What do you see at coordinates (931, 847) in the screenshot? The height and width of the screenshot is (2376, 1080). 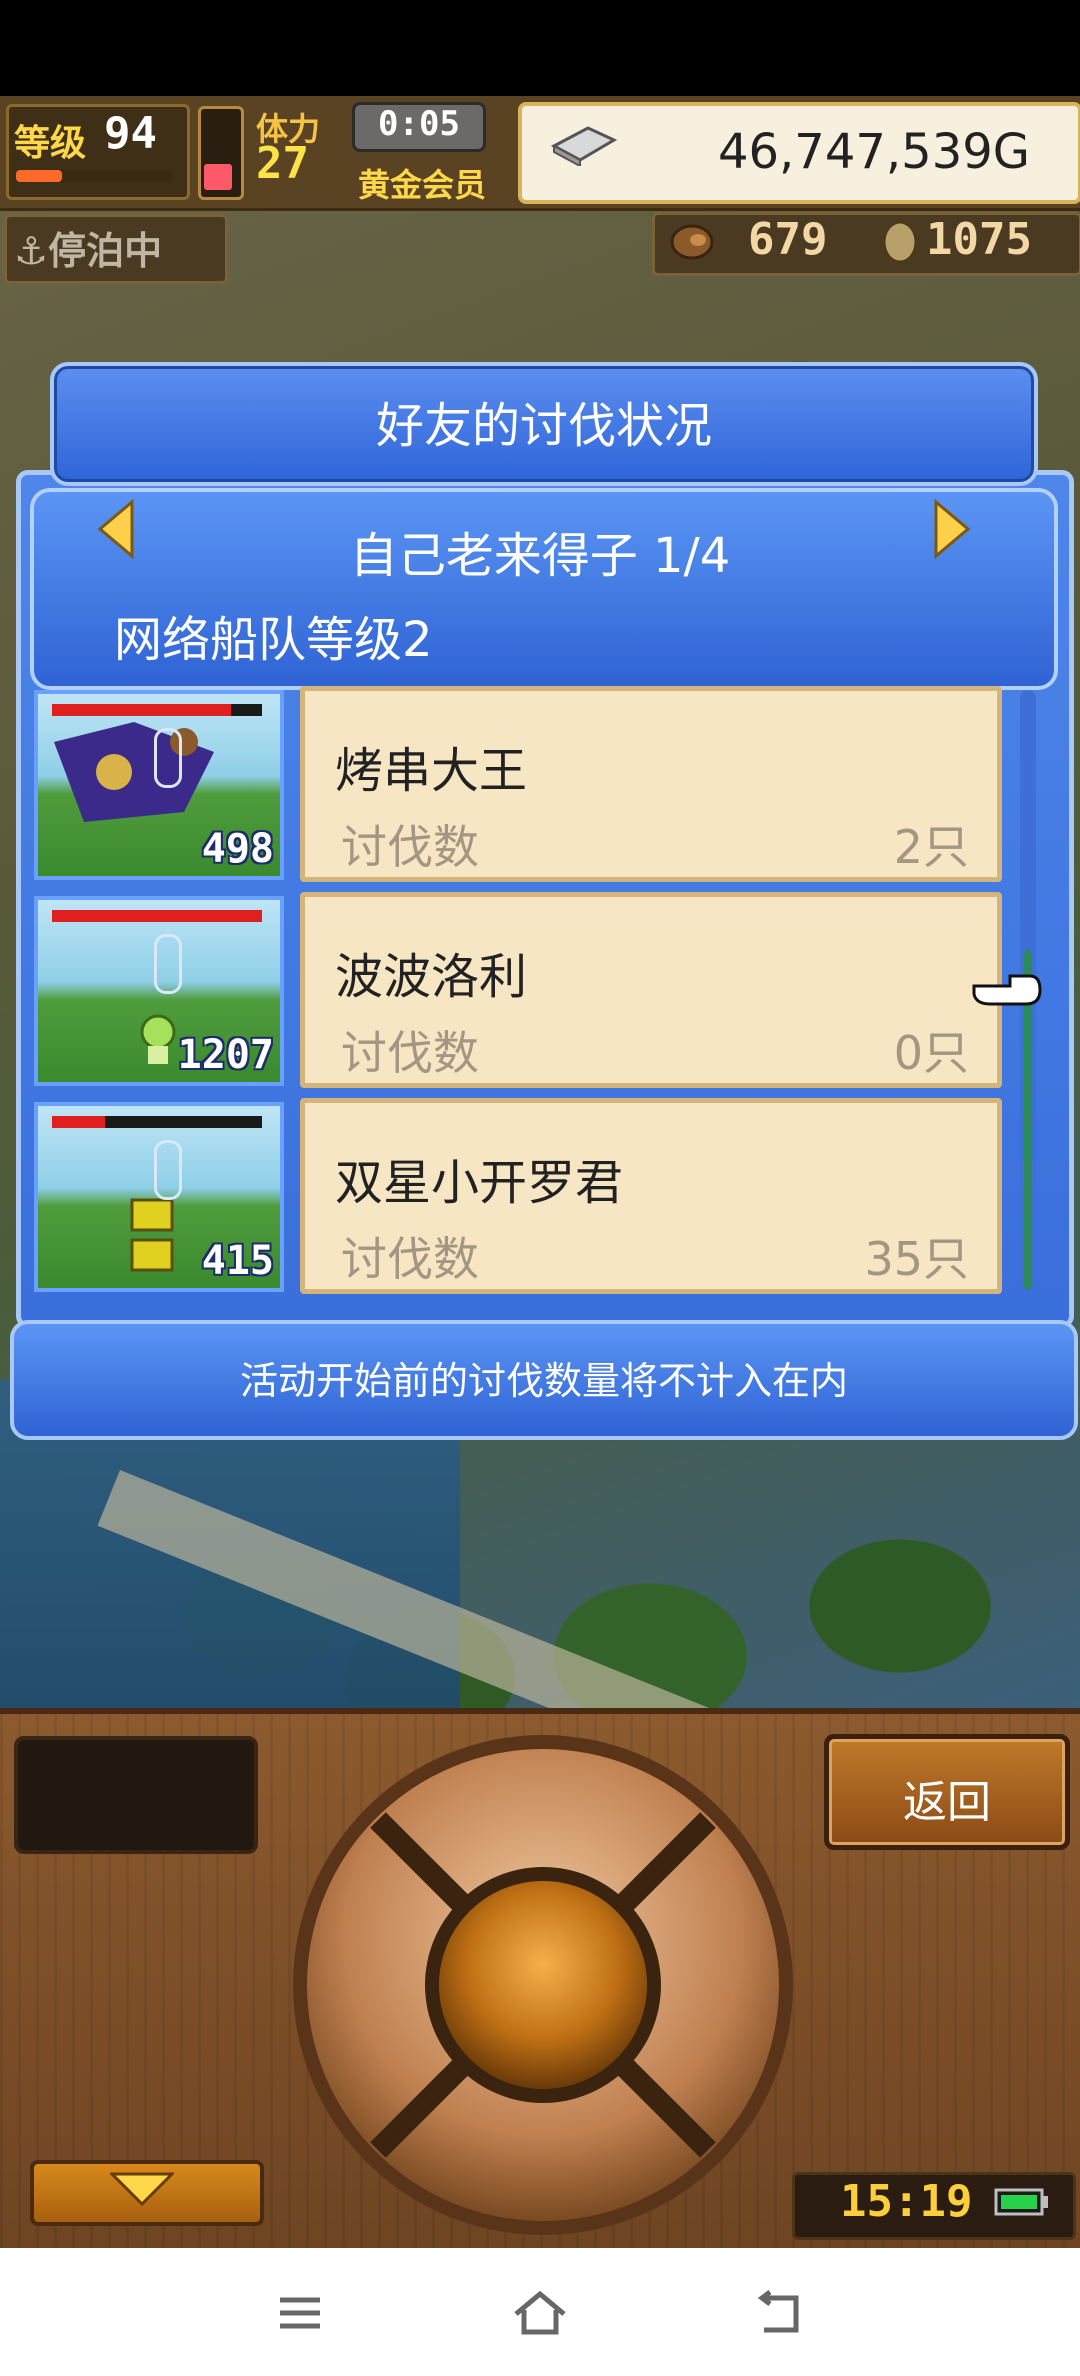 I see `kill-count: 2只` at bounding box center [931, 847].